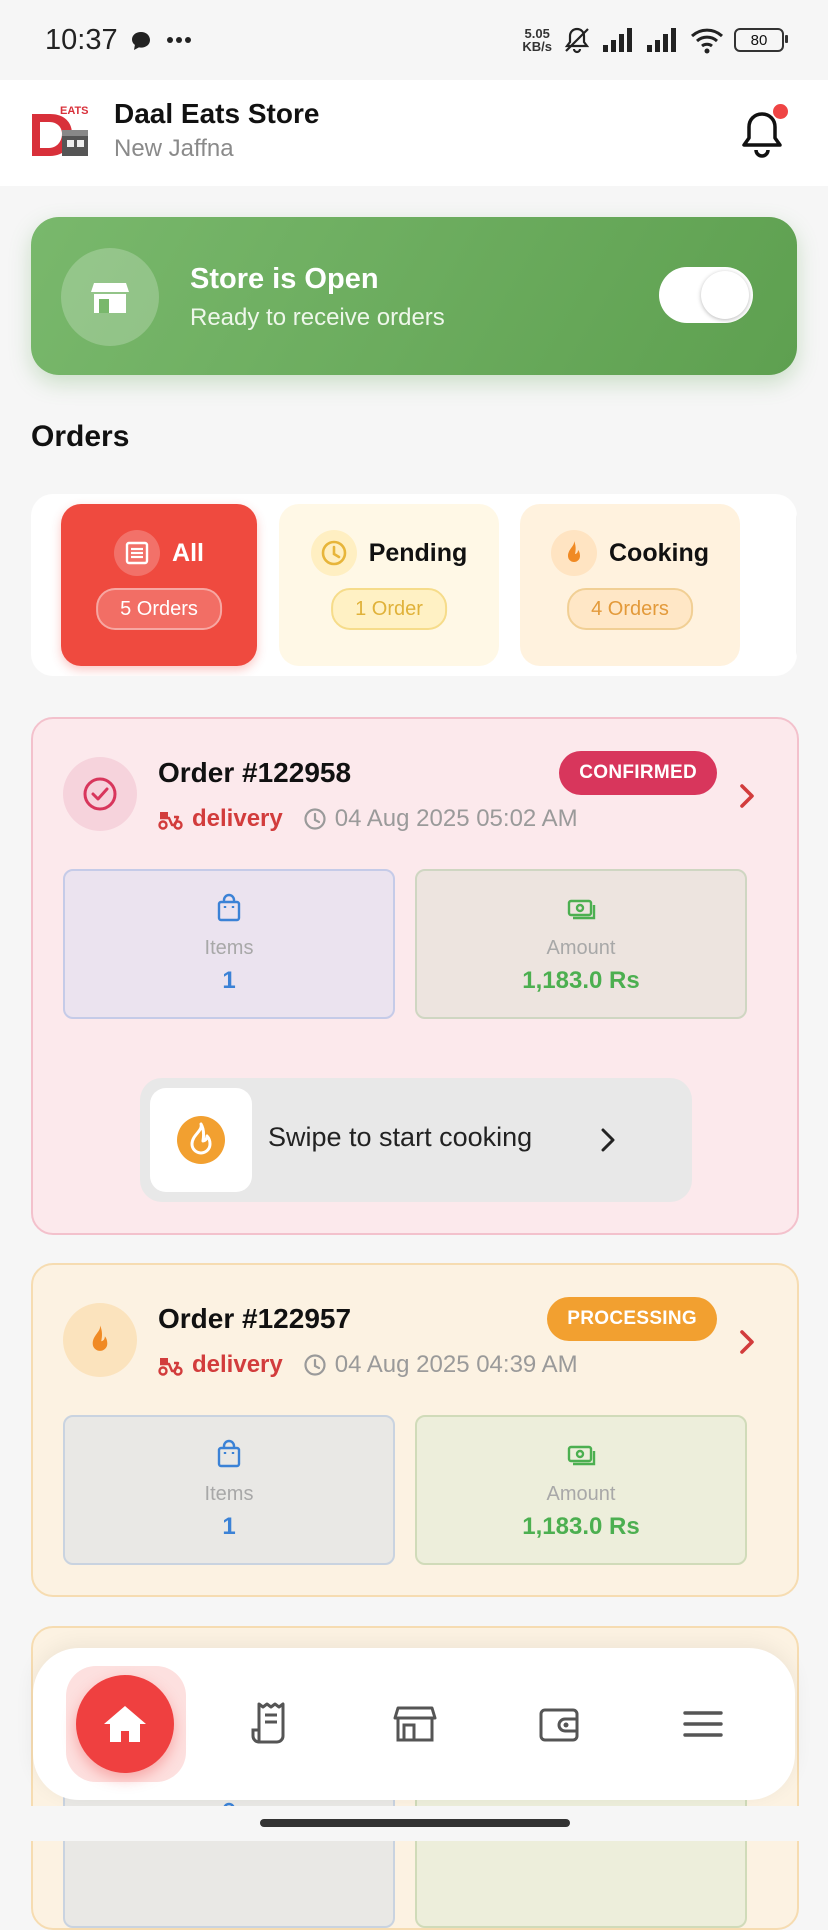  I want to click on network-speed: 5.05 KB/s, so click(537, 40).